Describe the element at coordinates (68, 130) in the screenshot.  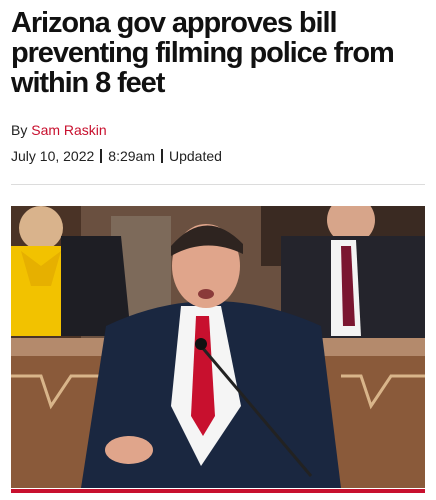
I see `author-link: Sam Raskin` at that location.